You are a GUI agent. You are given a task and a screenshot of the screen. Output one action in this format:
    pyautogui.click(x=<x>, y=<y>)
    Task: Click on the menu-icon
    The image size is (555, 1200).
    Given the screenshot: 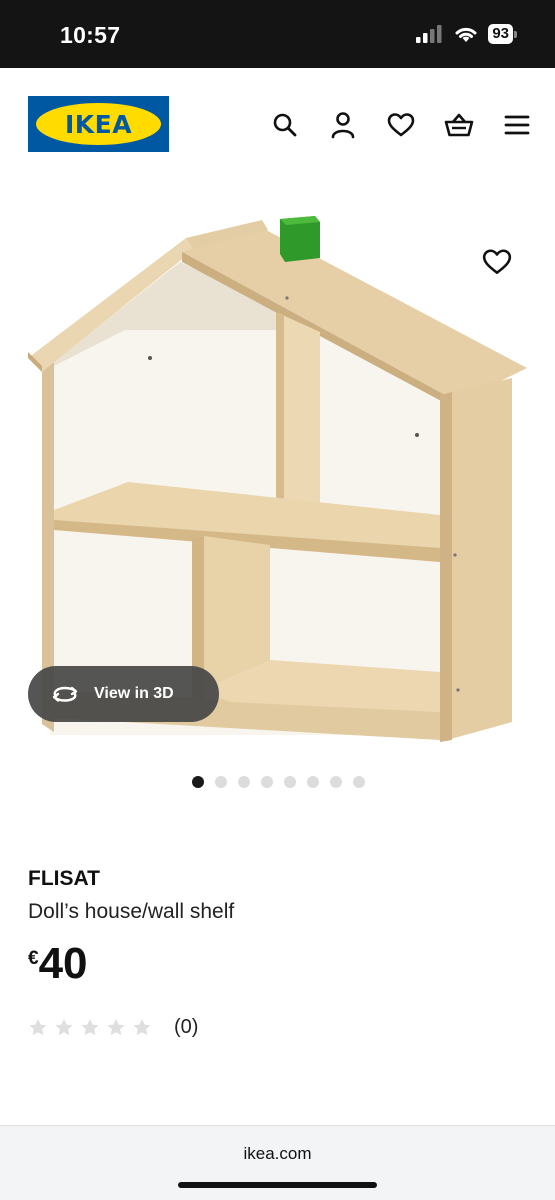 What is the action you would take?
    pyautogui.click(x=517, y=125)
    